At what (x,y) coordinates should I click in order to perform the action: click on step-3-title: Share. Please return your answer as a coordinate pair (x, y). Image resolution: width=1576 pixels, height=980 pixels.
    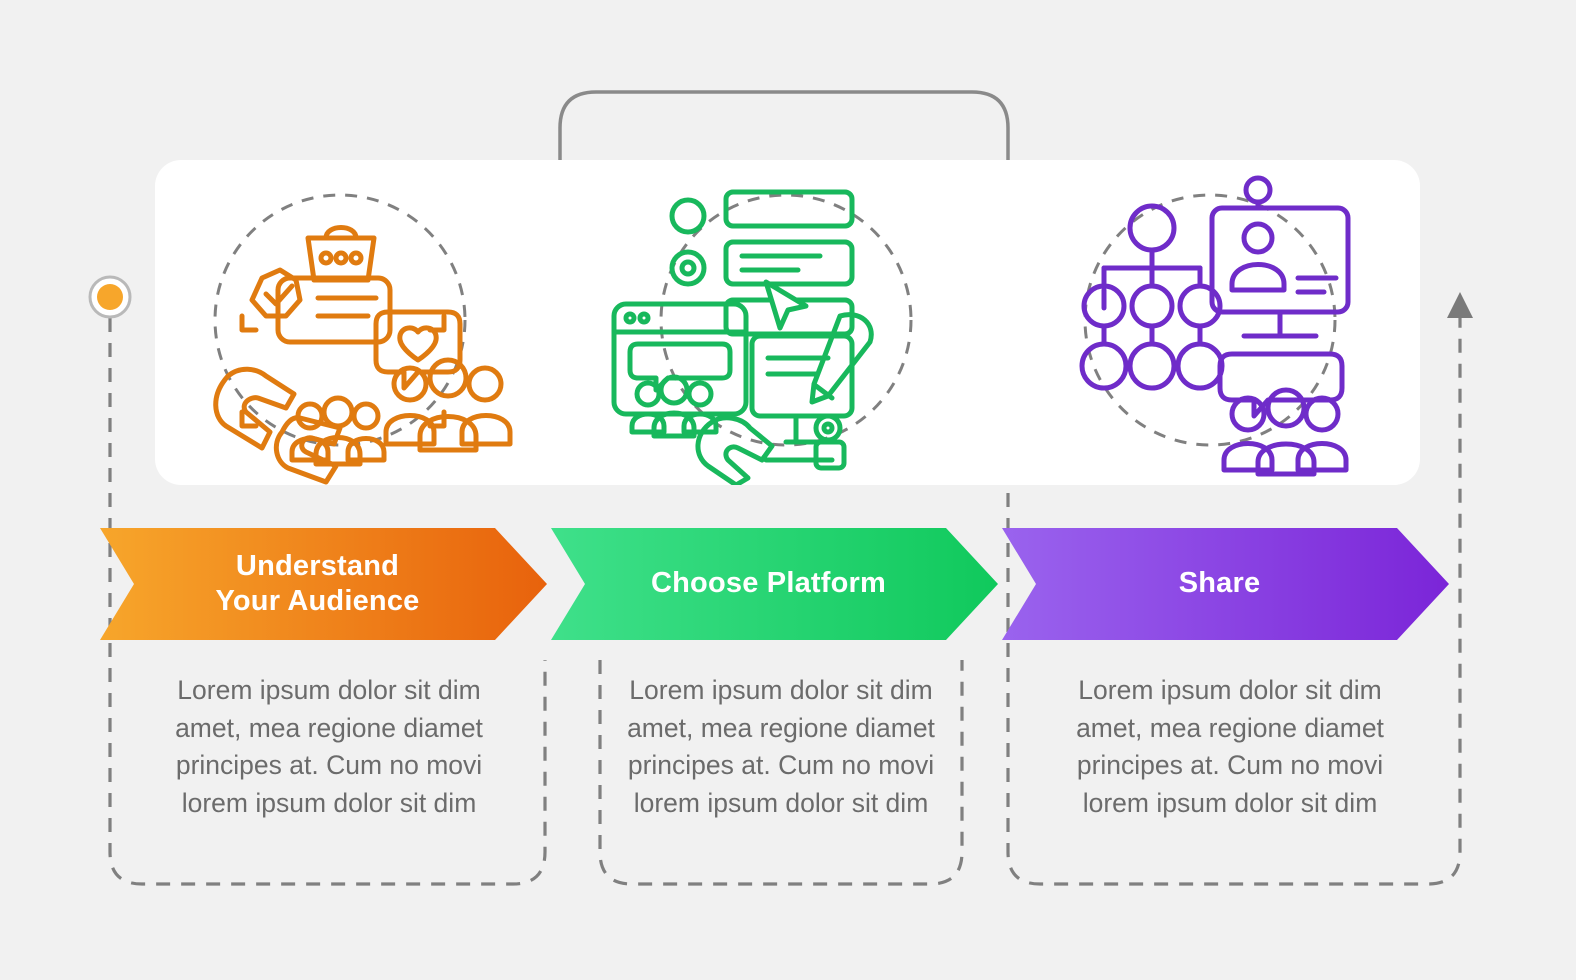
    Looking at the image, I should click on (1220, 583).